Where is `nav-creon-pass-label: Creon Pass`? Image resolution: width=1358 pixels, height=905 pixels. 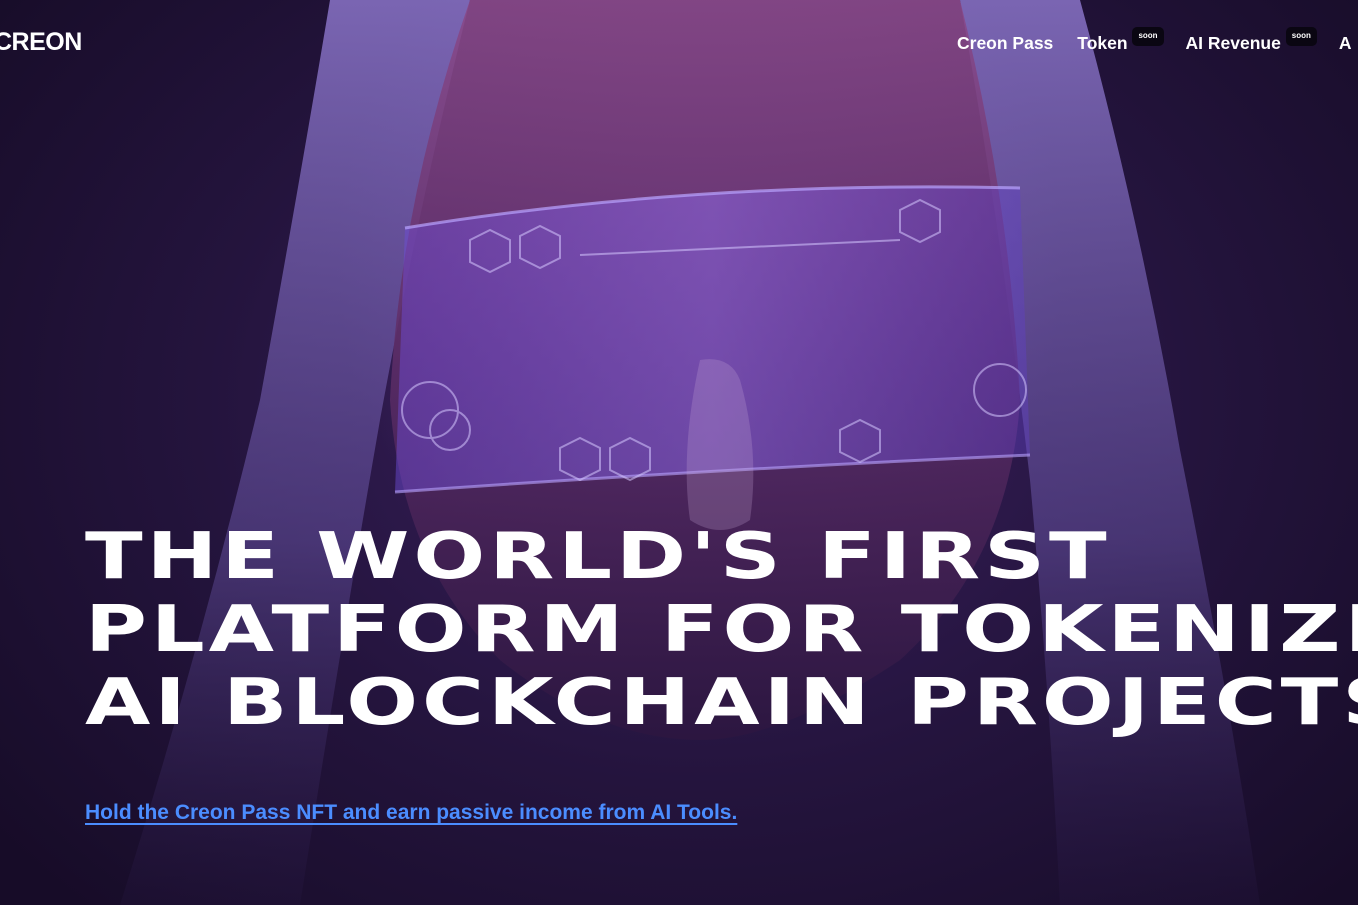 nav-creon-pass-label: Creon Pass is located at coordinates (1005, 43).